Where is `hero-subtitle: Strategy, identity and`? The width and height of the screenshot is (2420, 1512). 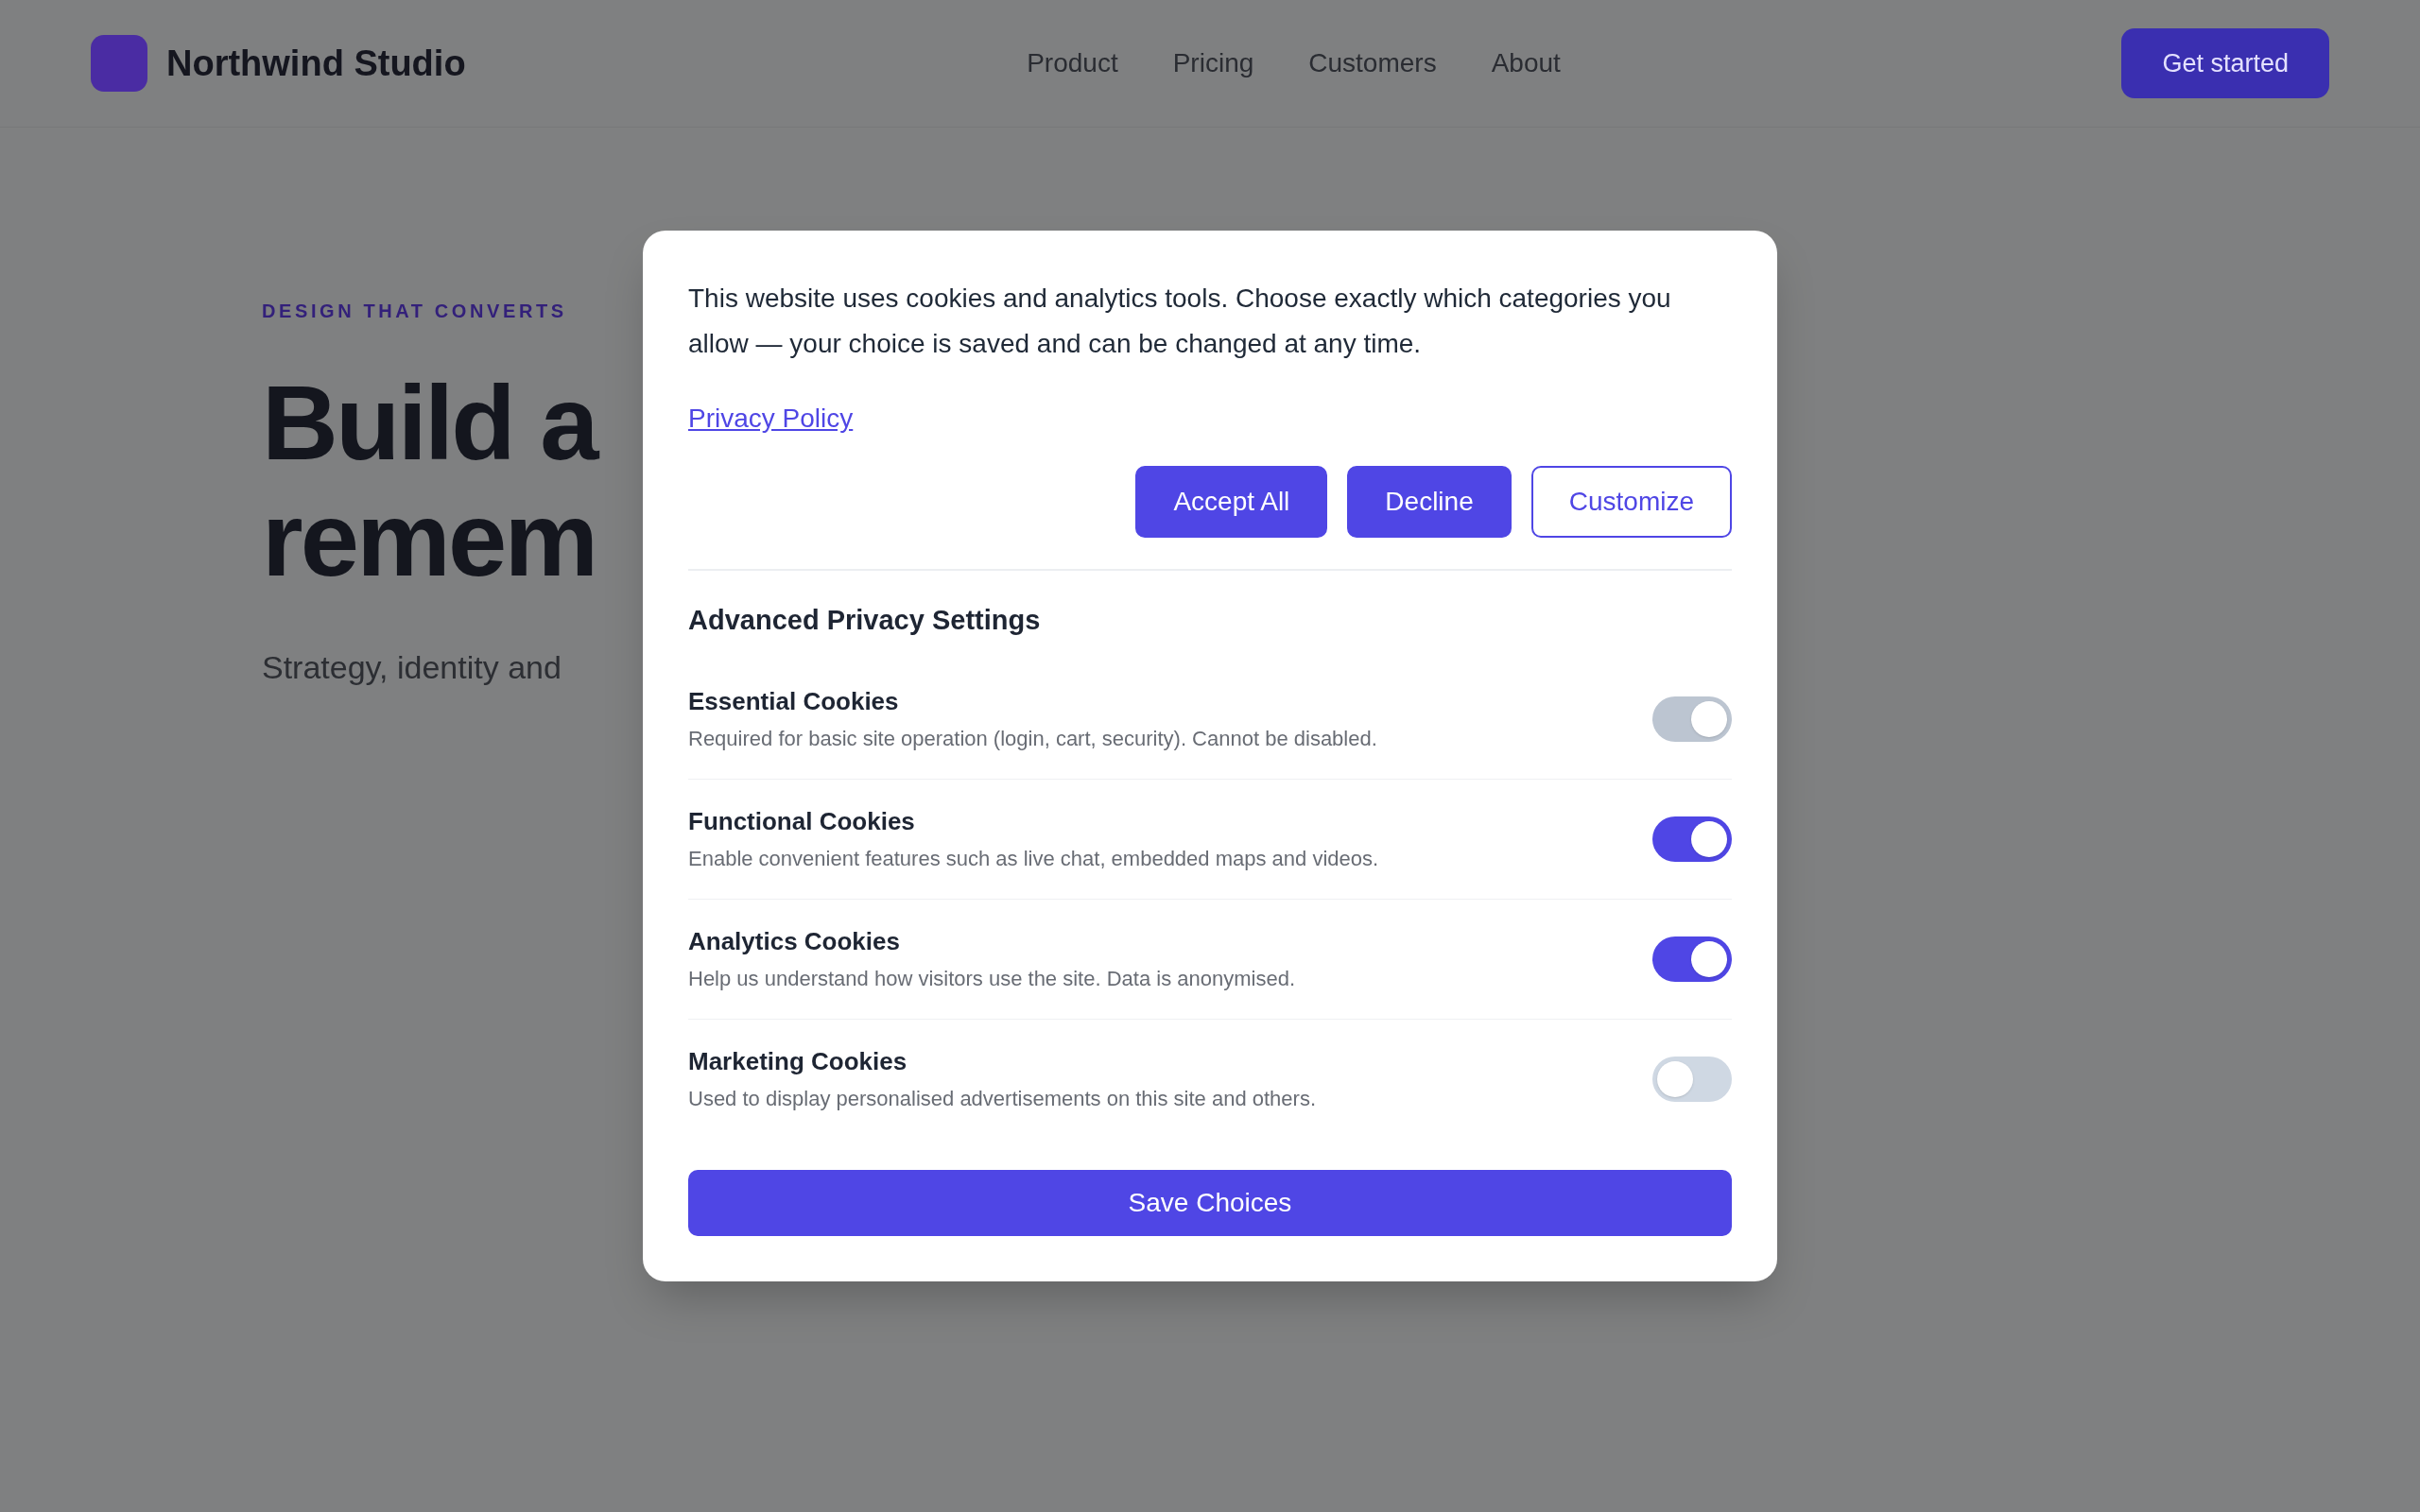
hero-subtitle: Strategy, identity and is located at coordinates (412, 667).